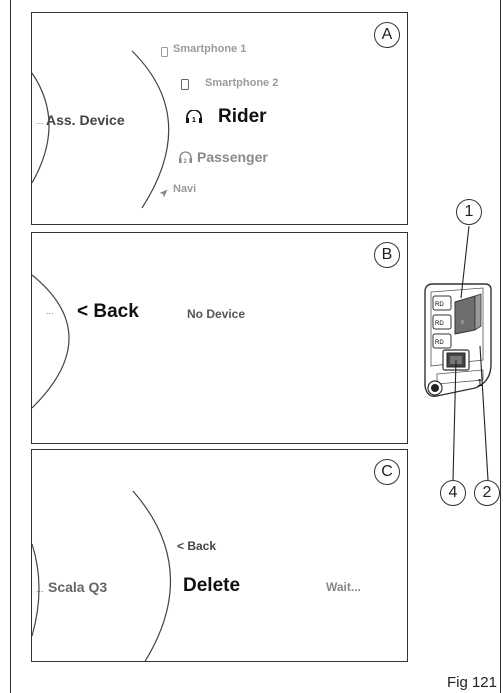 The width and height of the screenshot is (503, 693). What do you see at coordinates (469, 212) in the screenshot?
I see `callout-1: 1` at bounding box center [469, 212].